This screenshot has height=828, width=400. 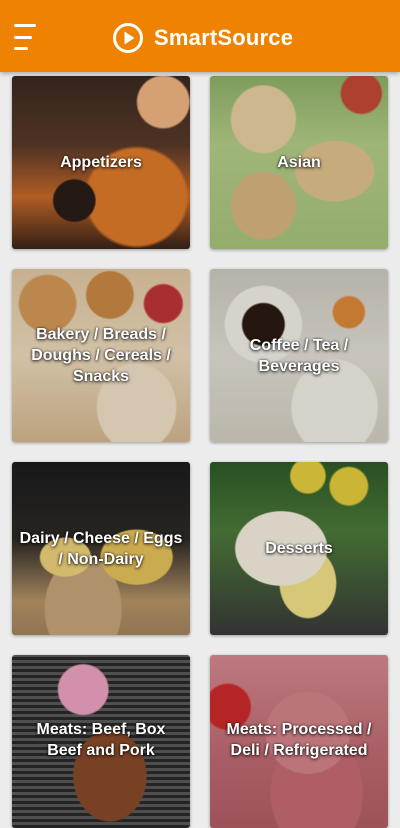 I want to click on category-label: Asian, so click(x=299, y=162).